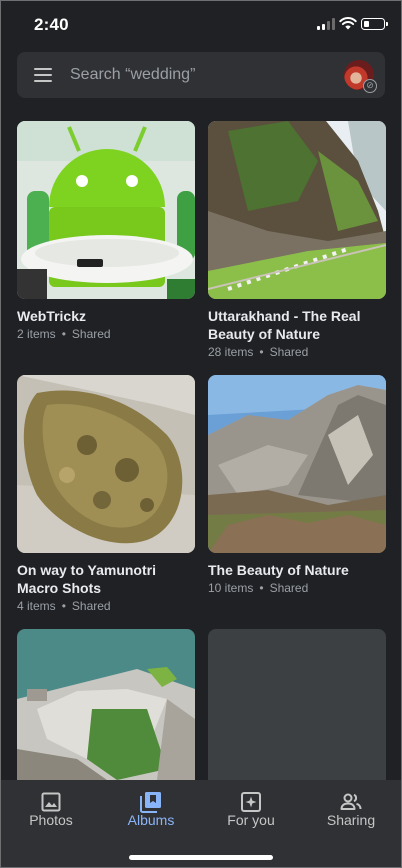 The height and width of the screenshot is (868, 402). I want to click on wifi-icon, so click(348, 23).